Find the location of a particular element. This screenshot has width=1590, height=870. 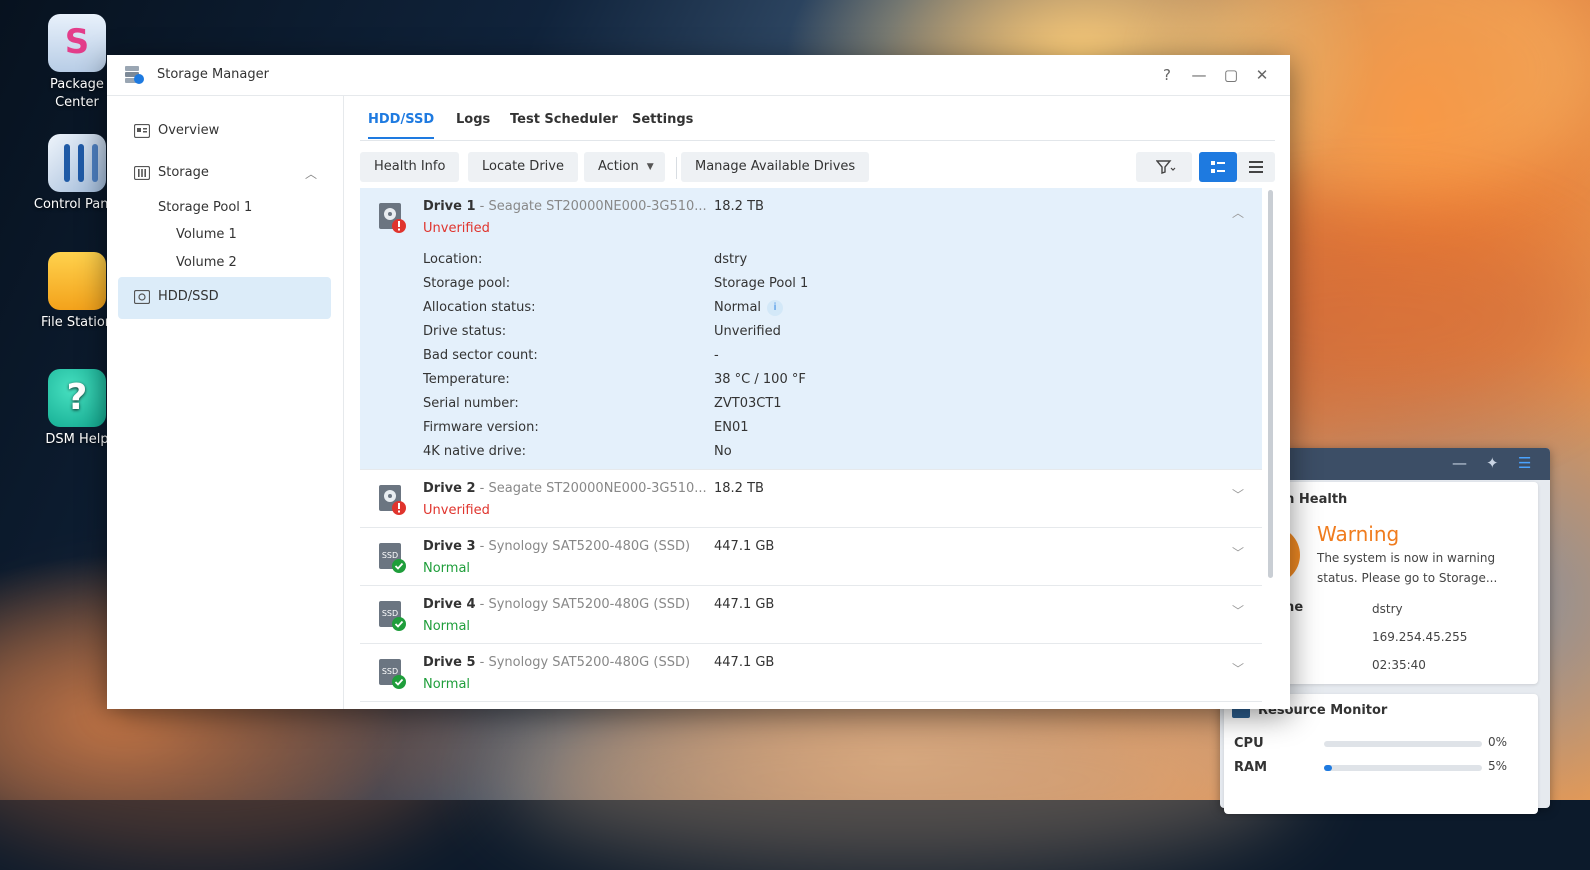

card-view-button is located at coordinates (1218, 167).